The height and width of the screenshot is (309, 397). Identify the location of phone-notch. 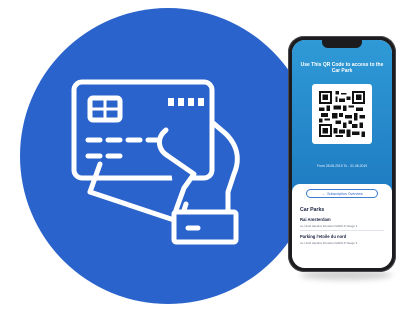
(342, 44).